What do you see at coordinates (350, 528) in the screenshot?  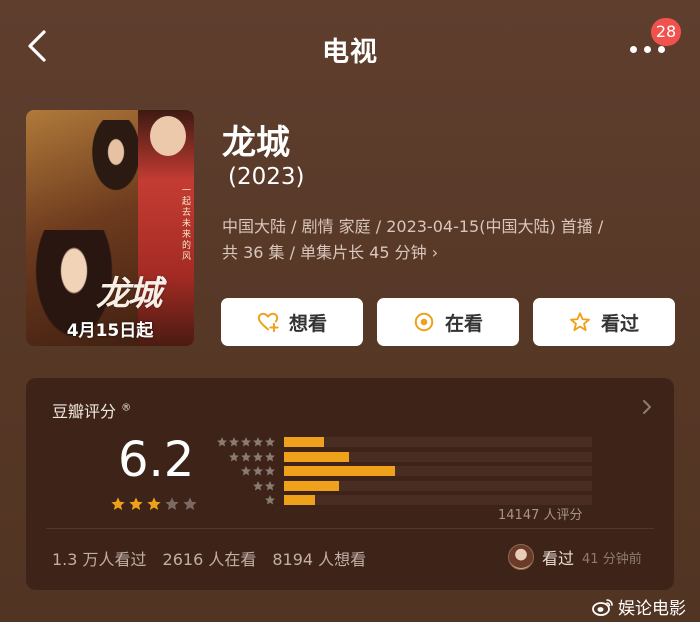 I see `divider` at bounding box center [350, 528].